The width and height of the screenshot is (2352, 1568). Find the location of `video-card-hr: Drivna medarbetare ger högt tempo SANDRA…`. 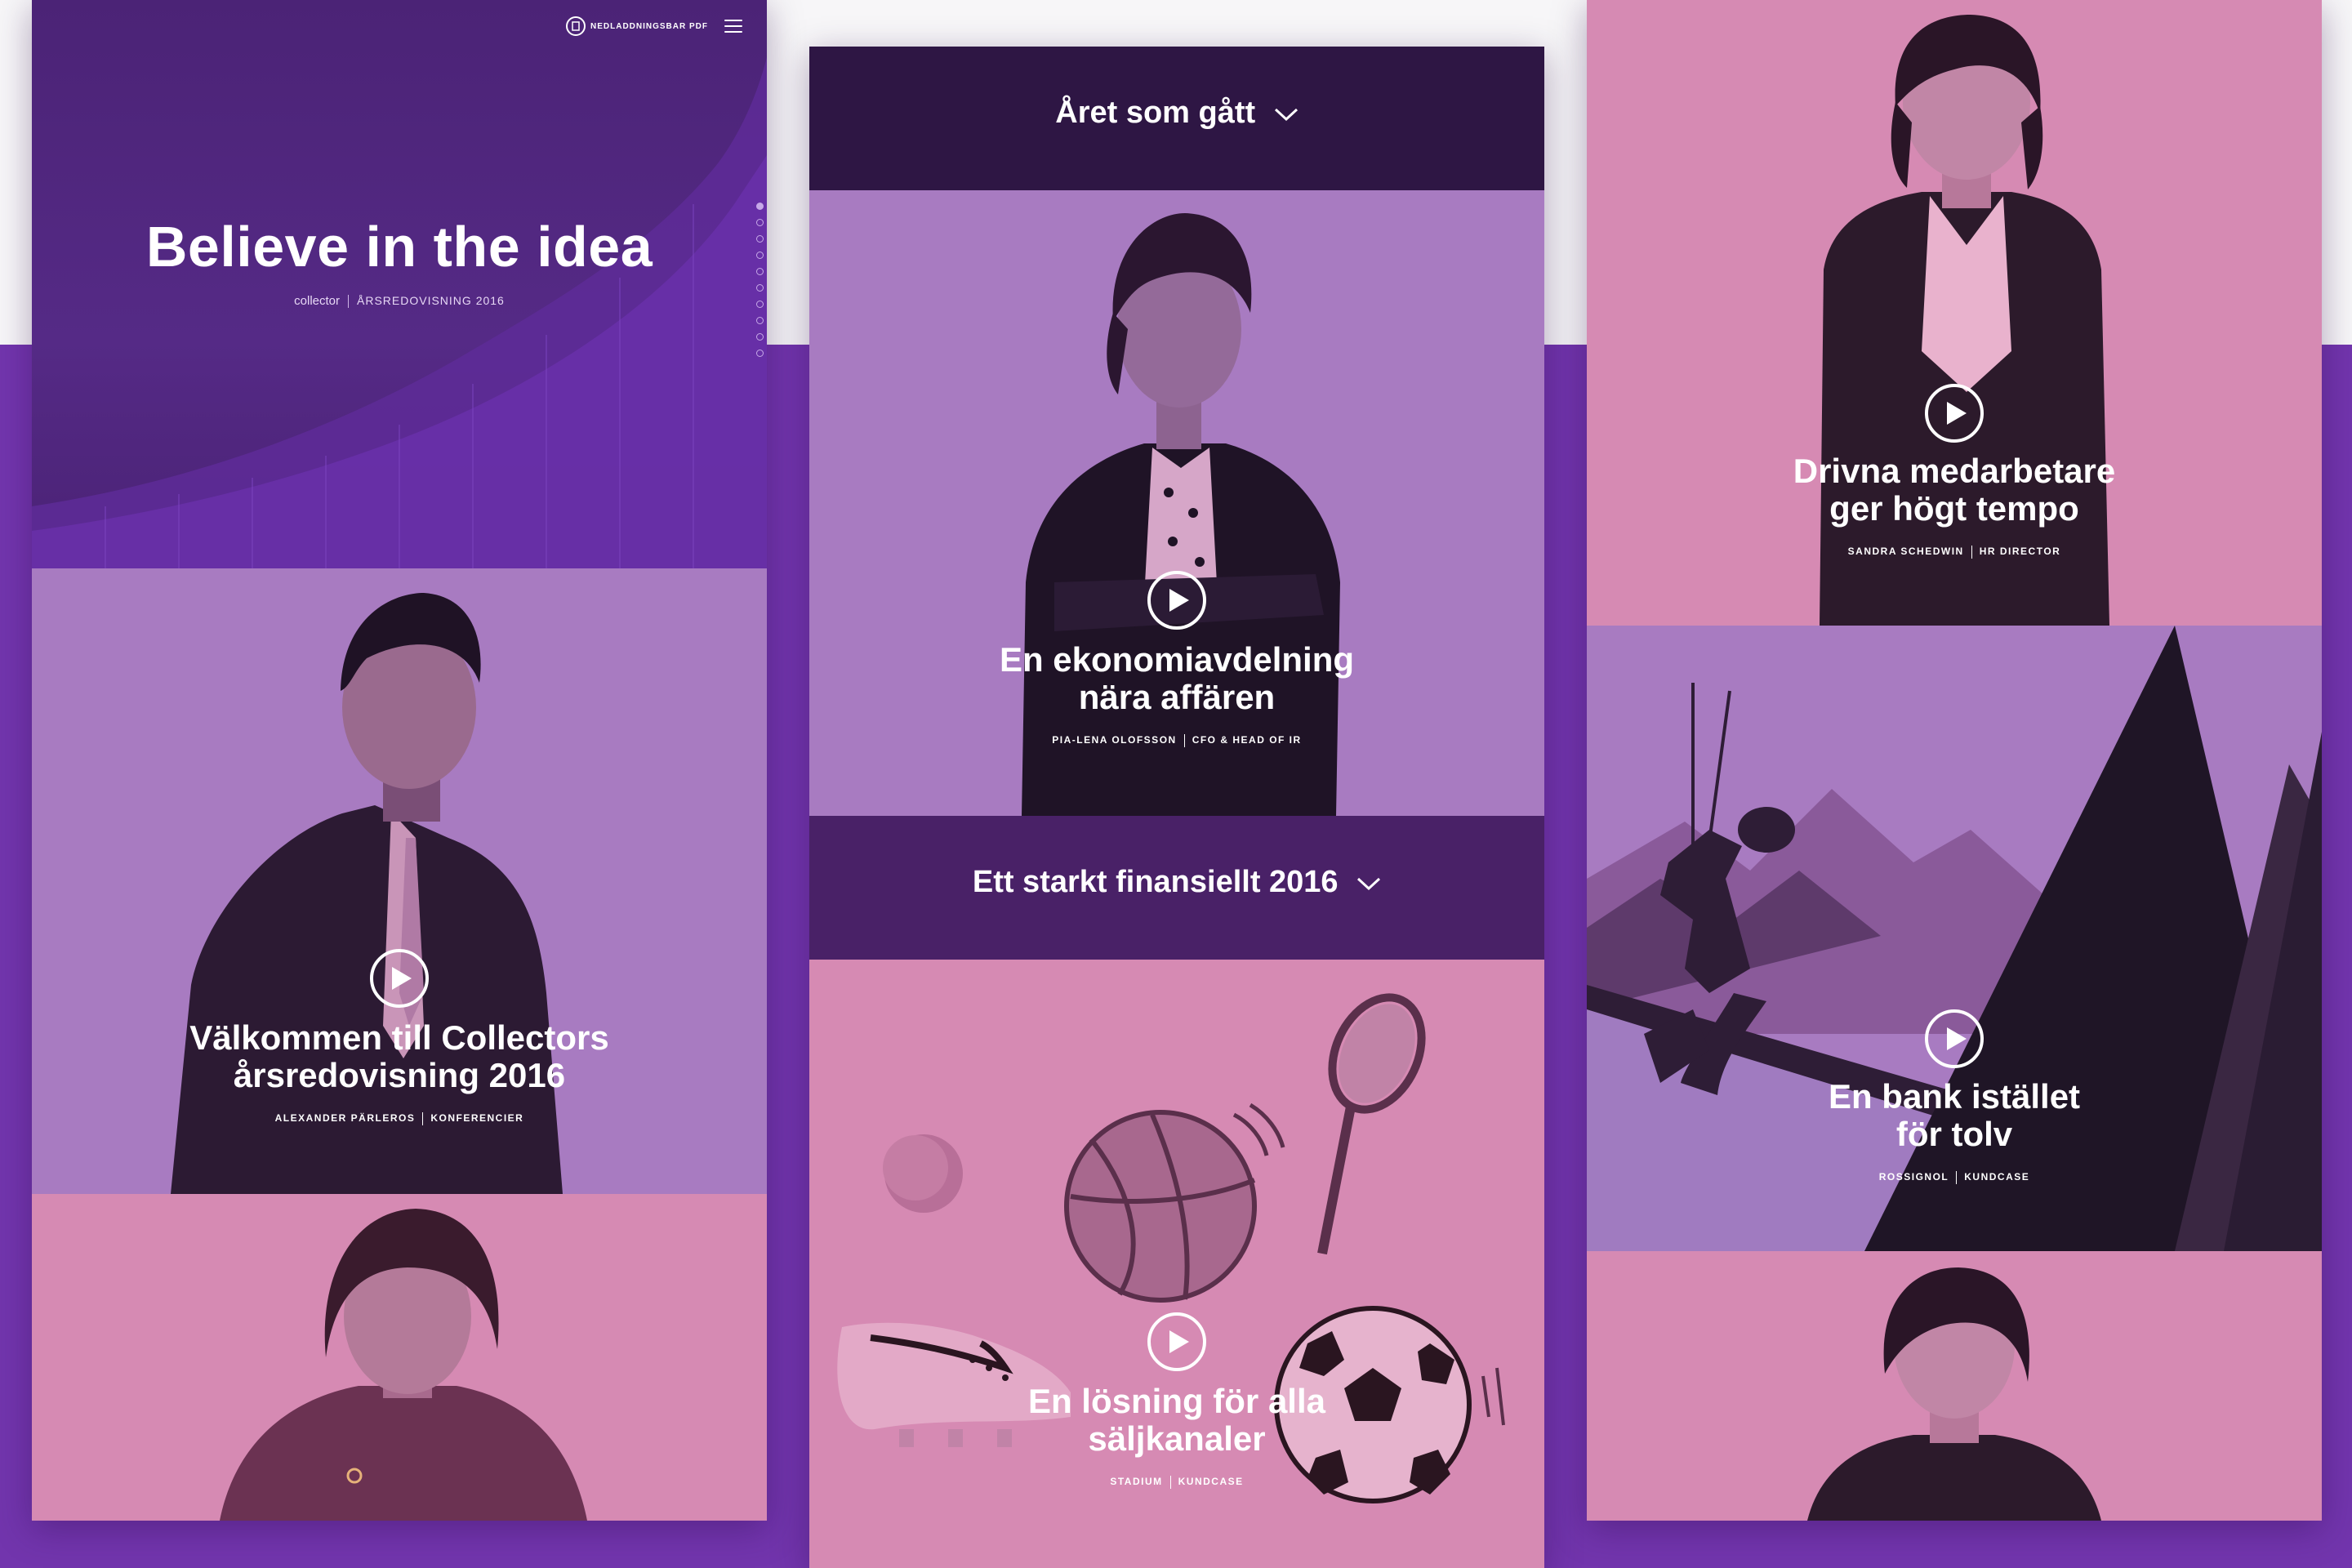

video-card-hr: Drivna medarbetare ger högt tempo SANDRA… is located at coordinates (1954, 313).